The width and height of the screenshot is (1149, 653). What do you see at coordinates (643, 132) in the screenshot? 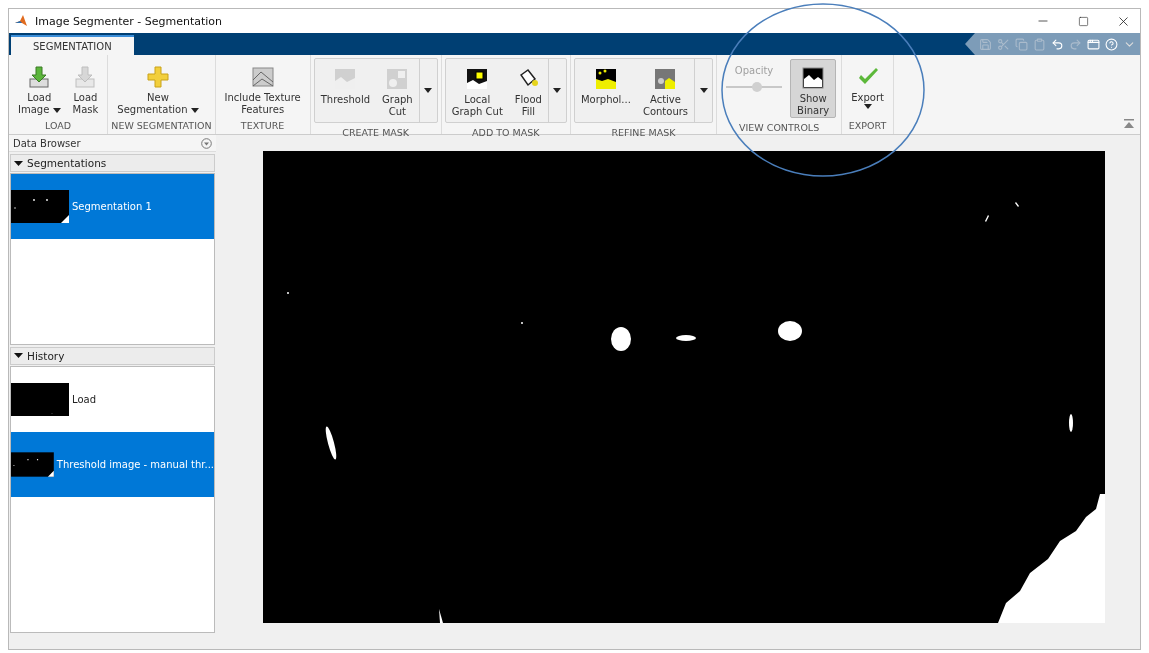
I see `group-title: REFINE MASK` at bounding box center [643, 132].